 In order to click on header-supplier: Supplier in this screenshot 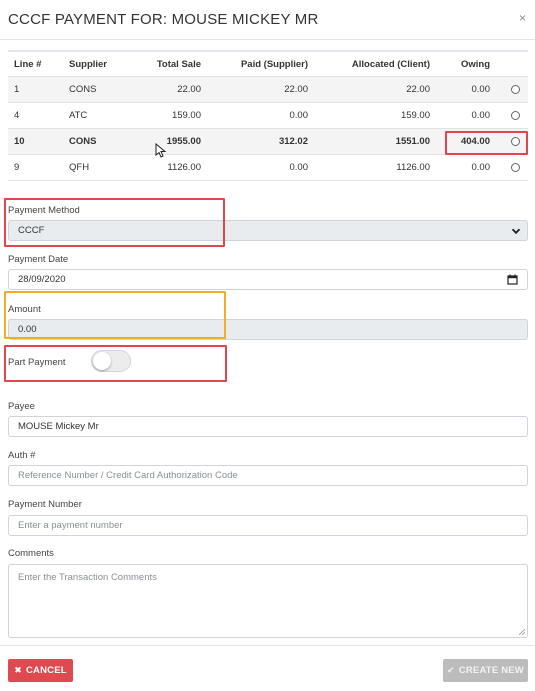, I will do `click(88, 64)`.